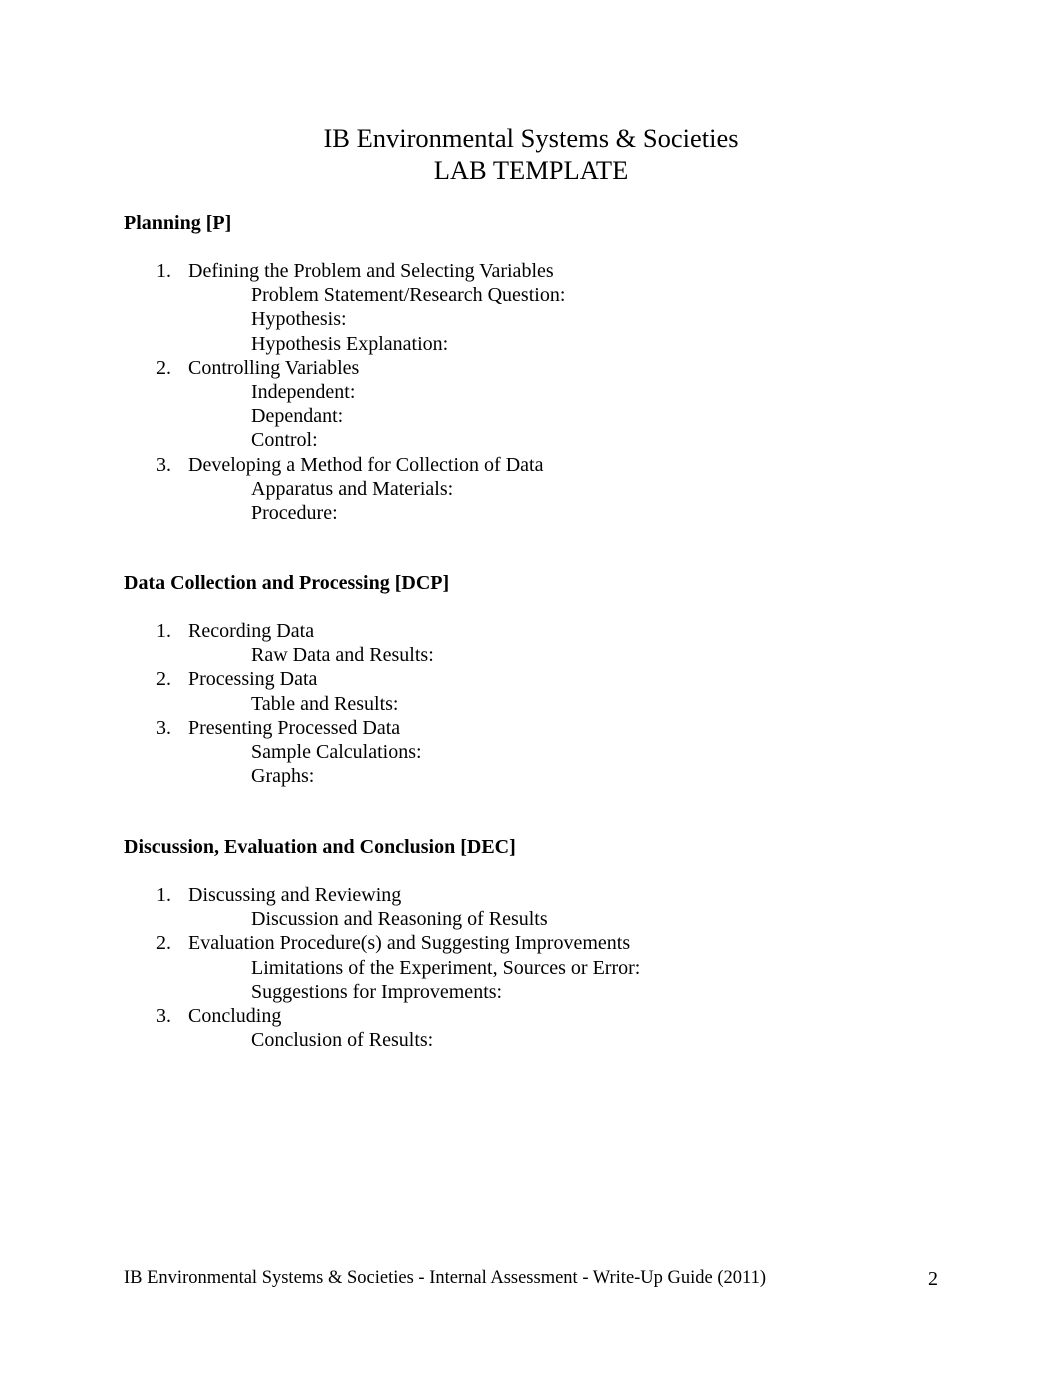  Describe the element at coordinates (399, 919) in the screenshot. I see `sub-item: Discussion and Reasoning of Results` at that location.